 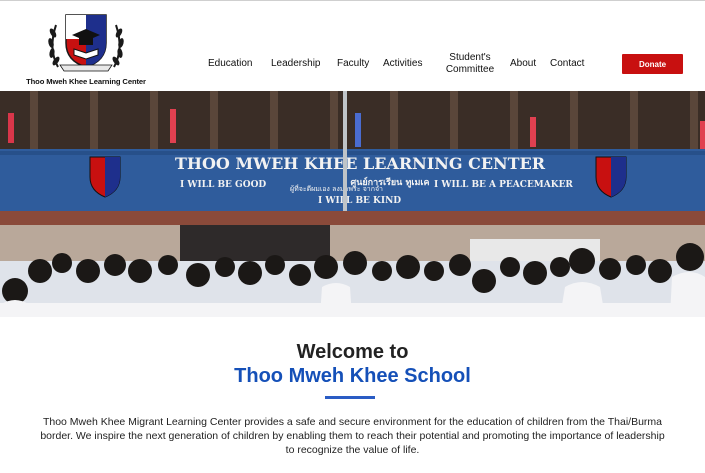 I want to click on school-name-heading: Thoo Mweh Khee School, so click(x=352, y=376).